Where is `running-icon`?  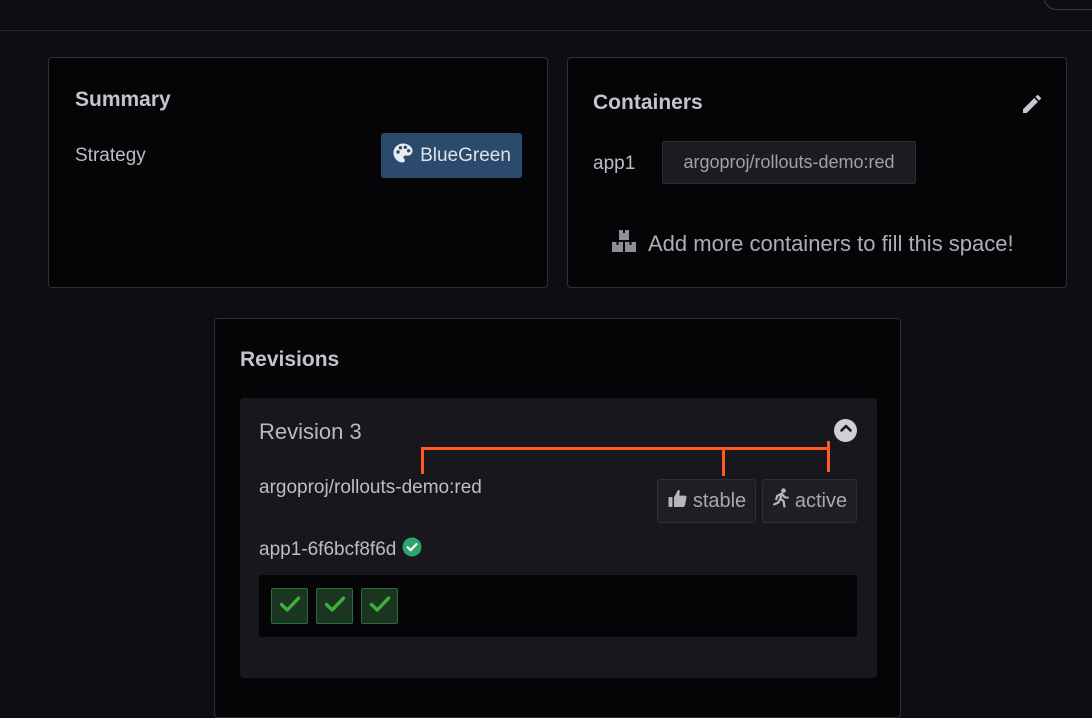 running-icon is located at coordinates (781, 501).